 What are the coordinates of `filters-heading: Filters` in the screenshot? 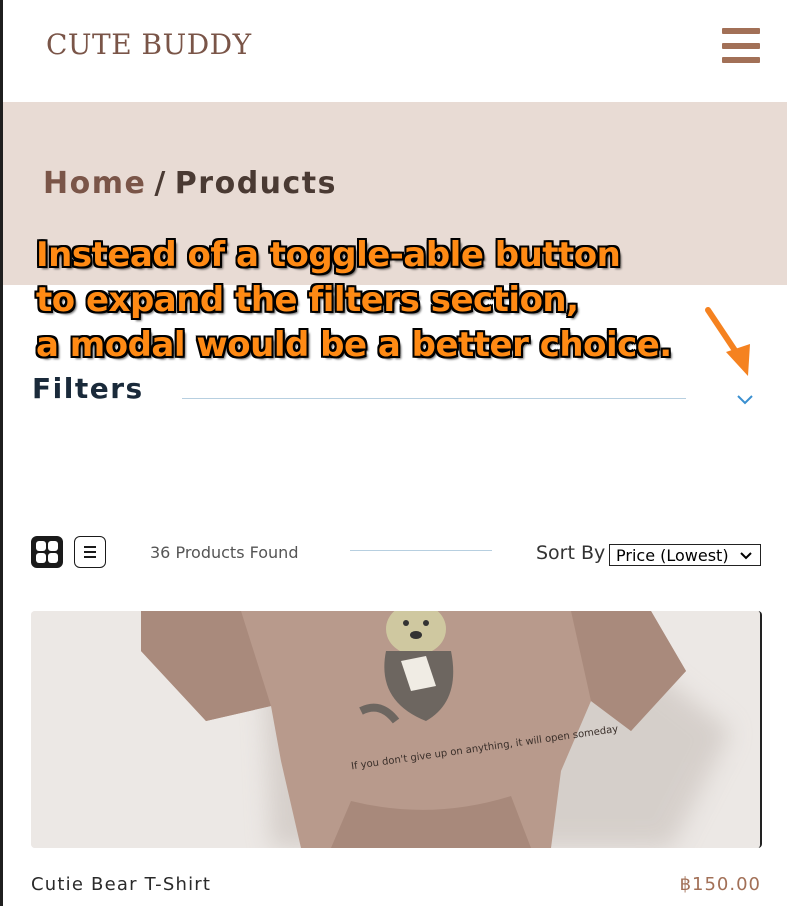 It's located at (88, 388).